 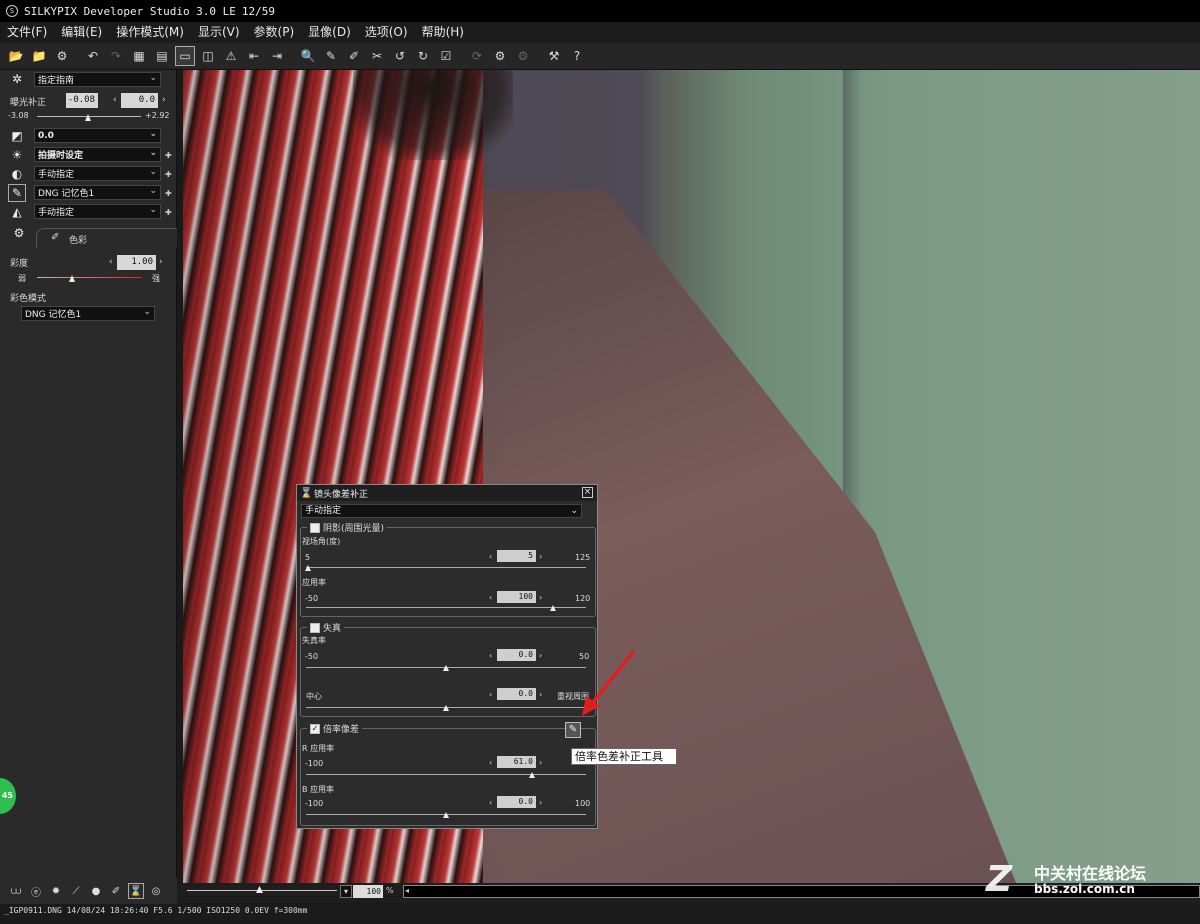 What do you see at coordinates (354, 56) in the screenshot?
I see `eyedropper-icon: ✐` at bounding box center [354, 56].